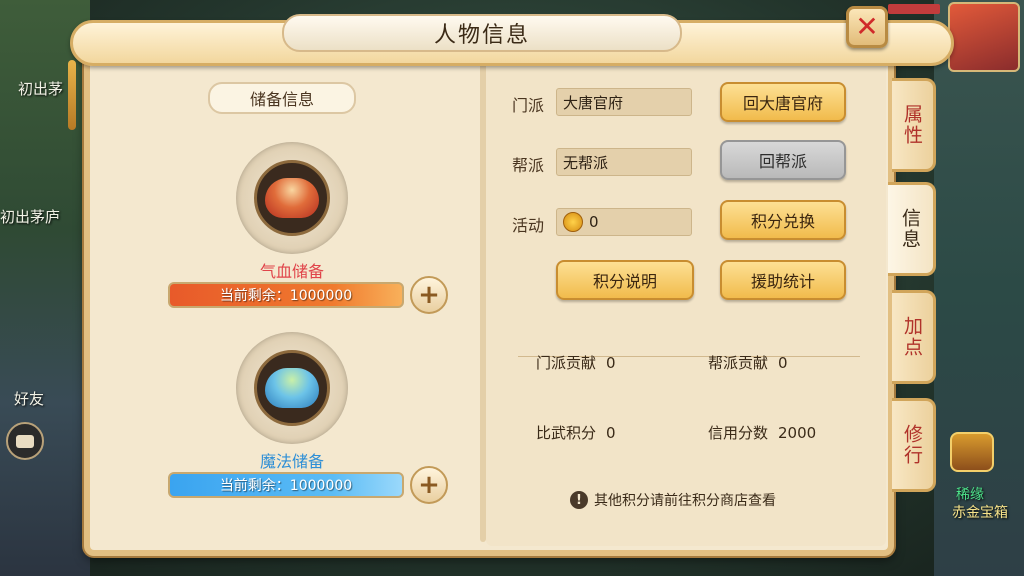 This screenshot has width=1024, height=576. I want to click on points-help-button: 积分说明, so click(625, 280).